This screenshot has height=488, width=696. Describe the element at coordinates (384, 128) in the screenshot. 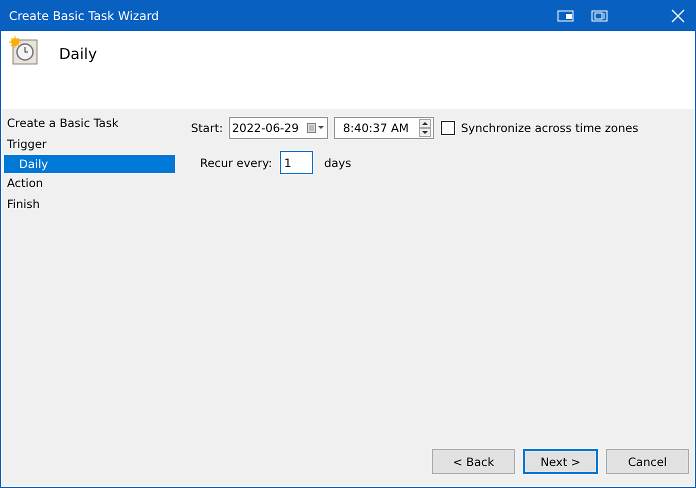

I see `time-spinner: 8:40:37 AM` at that location.